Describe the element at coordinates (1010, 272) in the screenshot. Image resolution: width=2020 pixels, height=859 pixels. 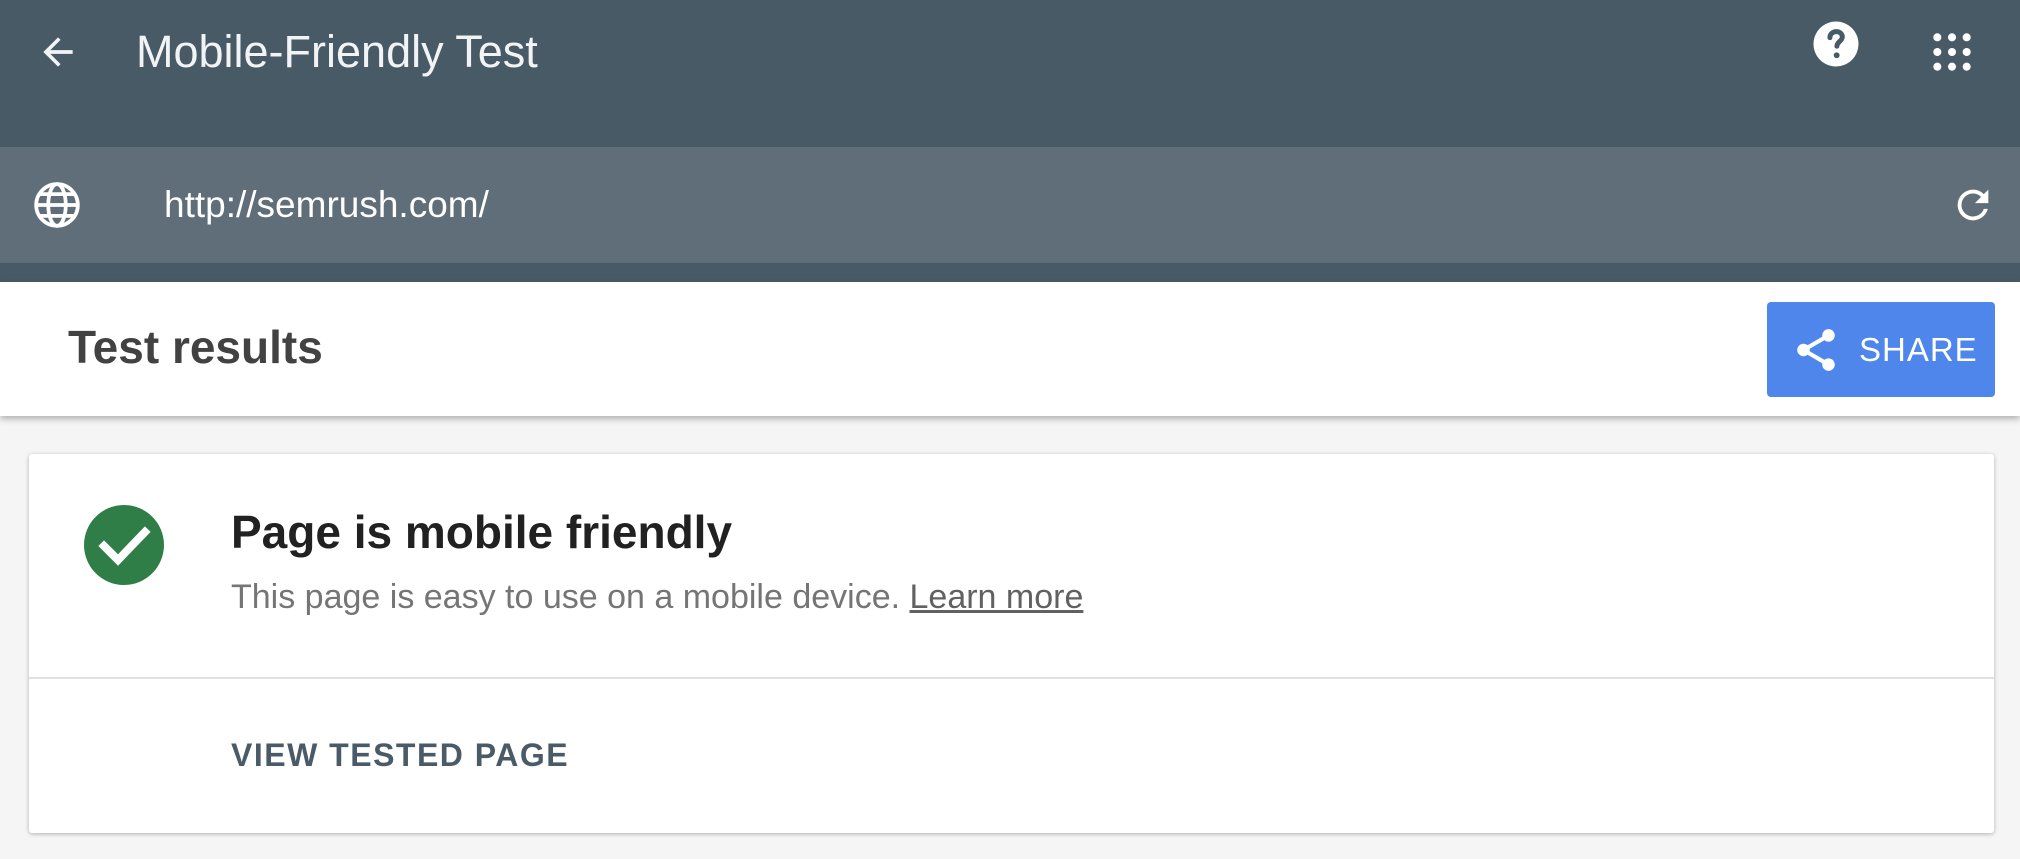
I see `url-bar-edge` at that location.